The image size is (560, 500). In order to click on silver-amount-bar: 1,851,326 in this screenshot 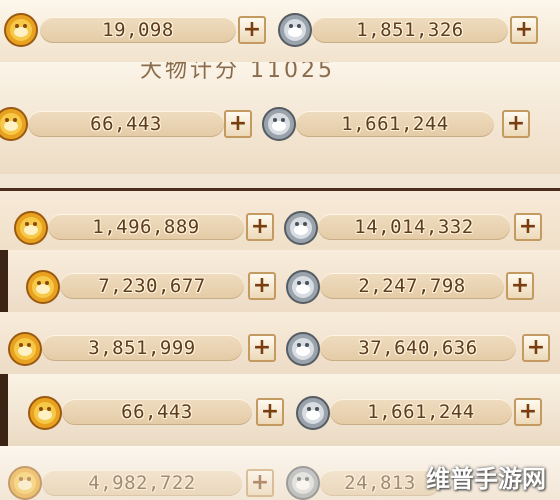, I will do `click(410, 30)`.